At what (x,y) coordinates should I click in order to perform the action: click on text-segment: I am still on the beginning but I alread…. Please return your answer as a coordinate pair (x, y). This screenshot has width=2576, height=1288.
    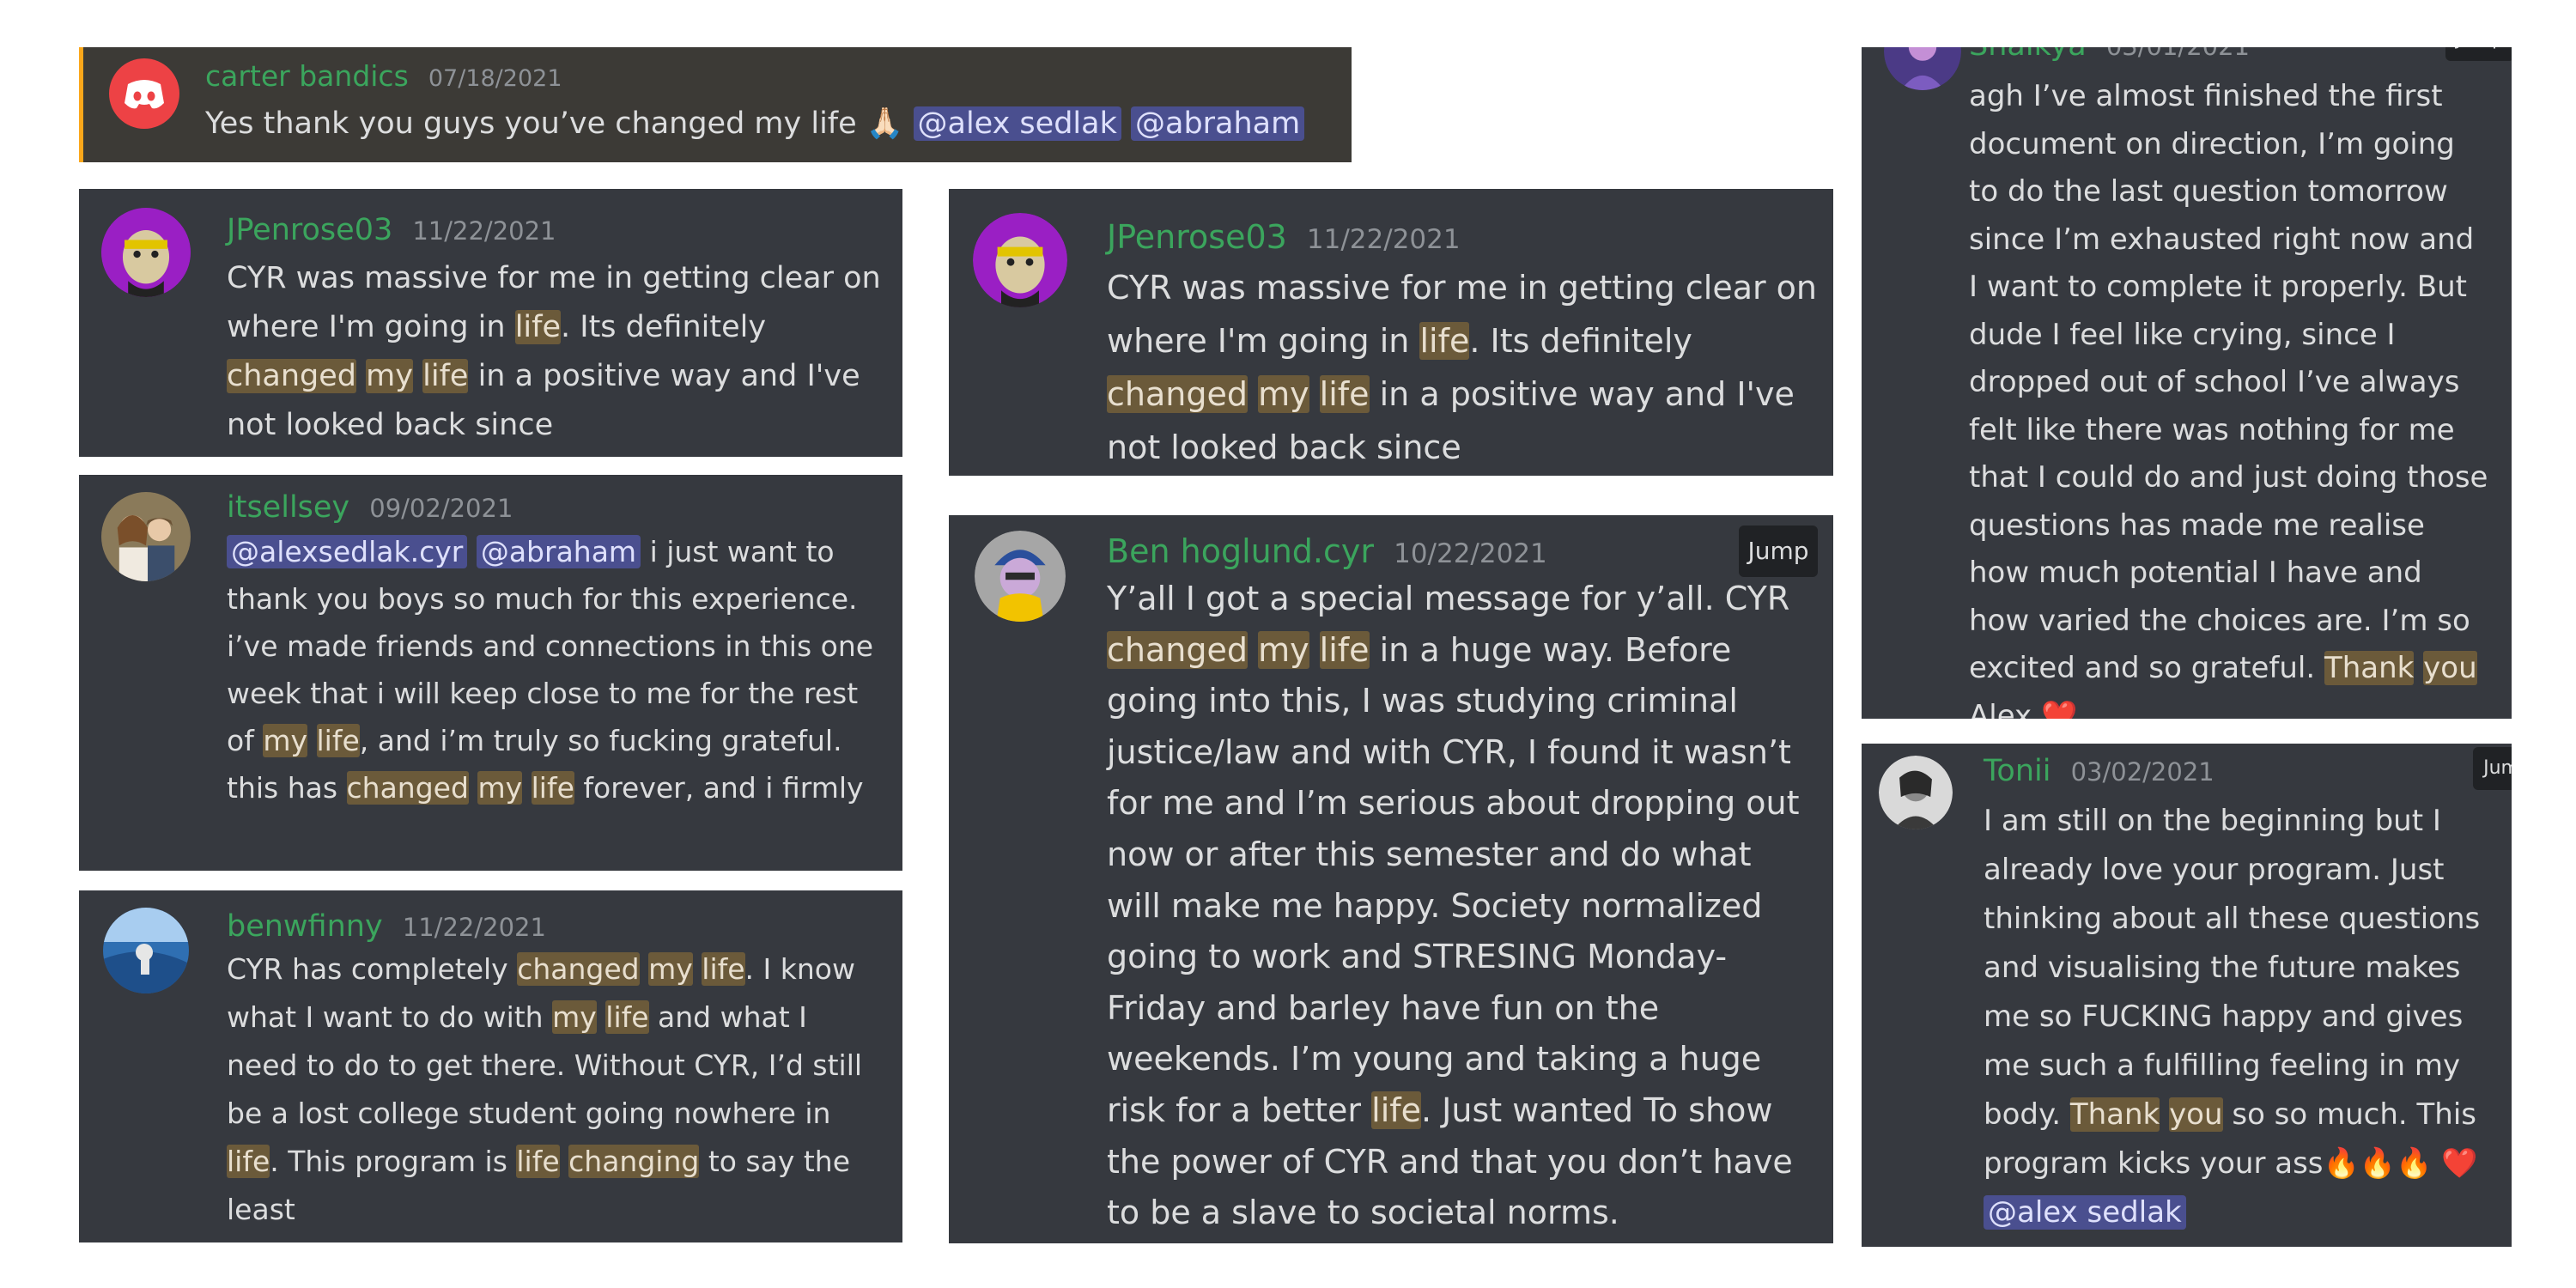
    Looking at the image, I should click on (2232, 968).